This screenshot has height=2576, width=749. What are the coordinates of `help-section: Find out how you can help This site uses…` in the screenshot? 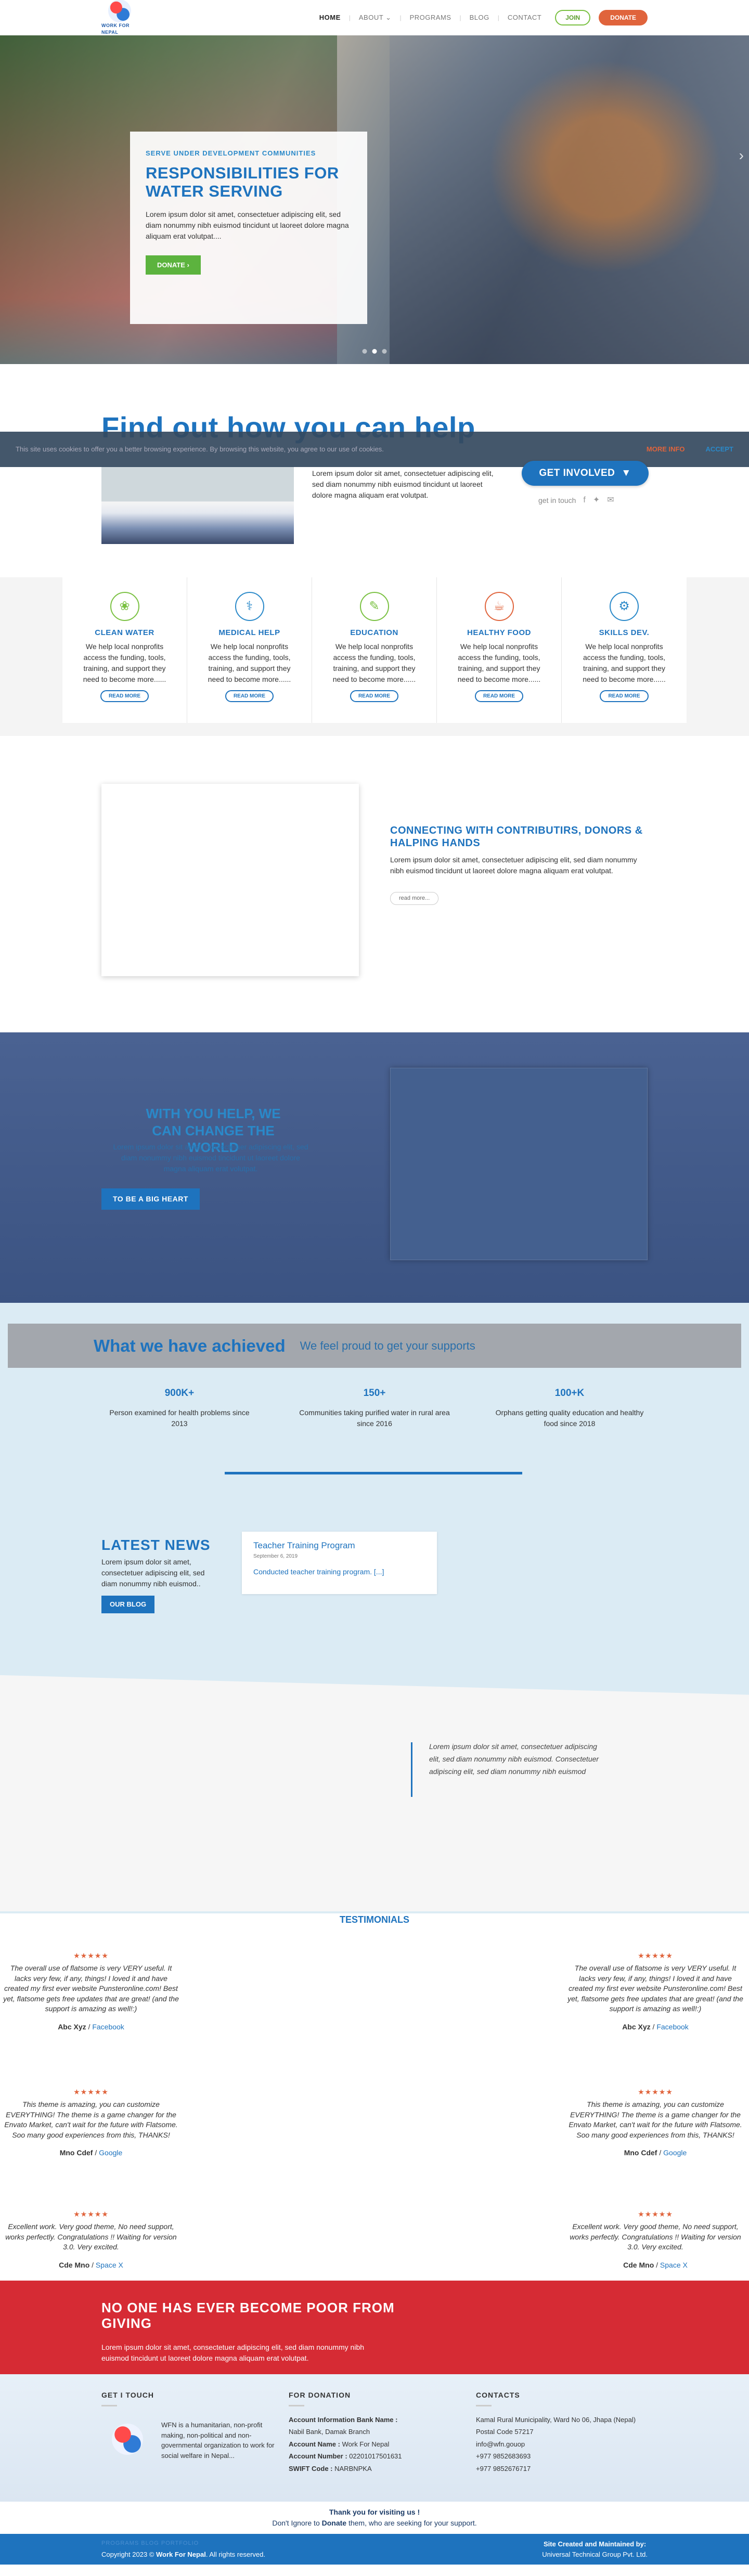 It's located at (374, 471).